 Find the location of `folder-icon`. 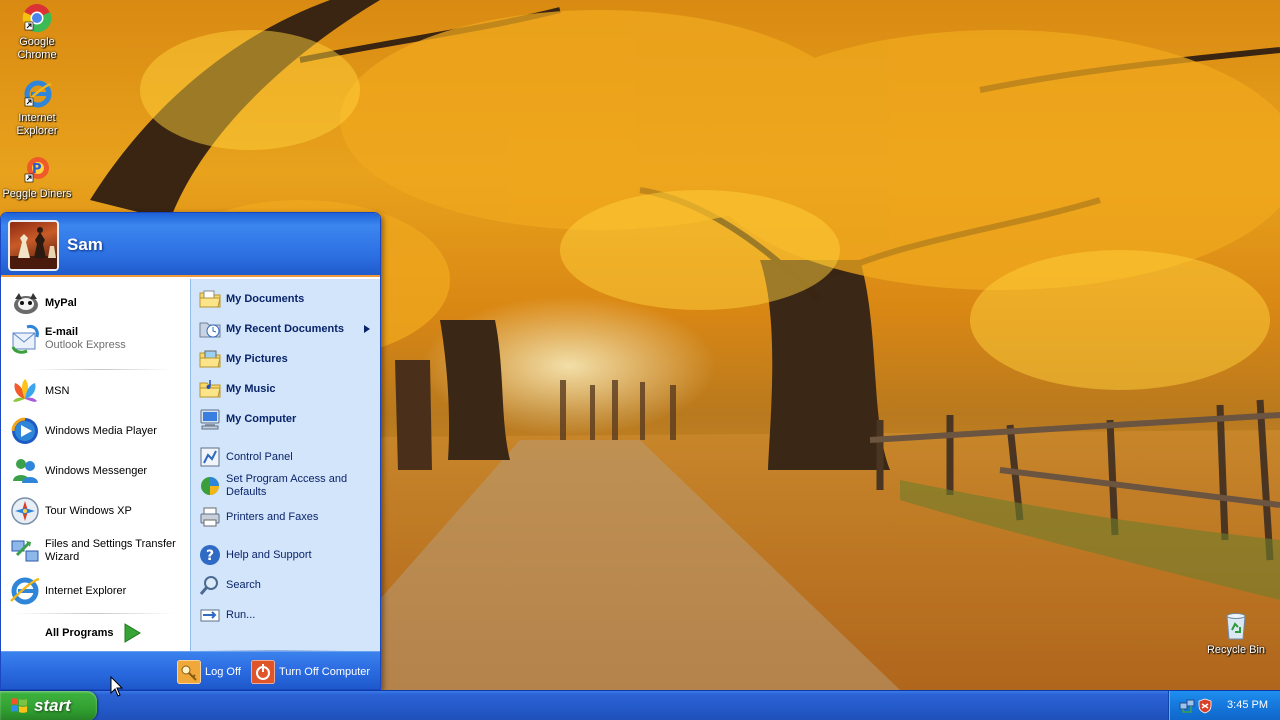

folder-icon is located at coordinates (210, 299).